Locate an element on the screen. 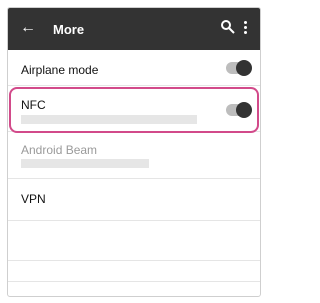 This screenshot has width=320, height=303. android-beam-row: Android Beam is located at coordinates (134, 157).